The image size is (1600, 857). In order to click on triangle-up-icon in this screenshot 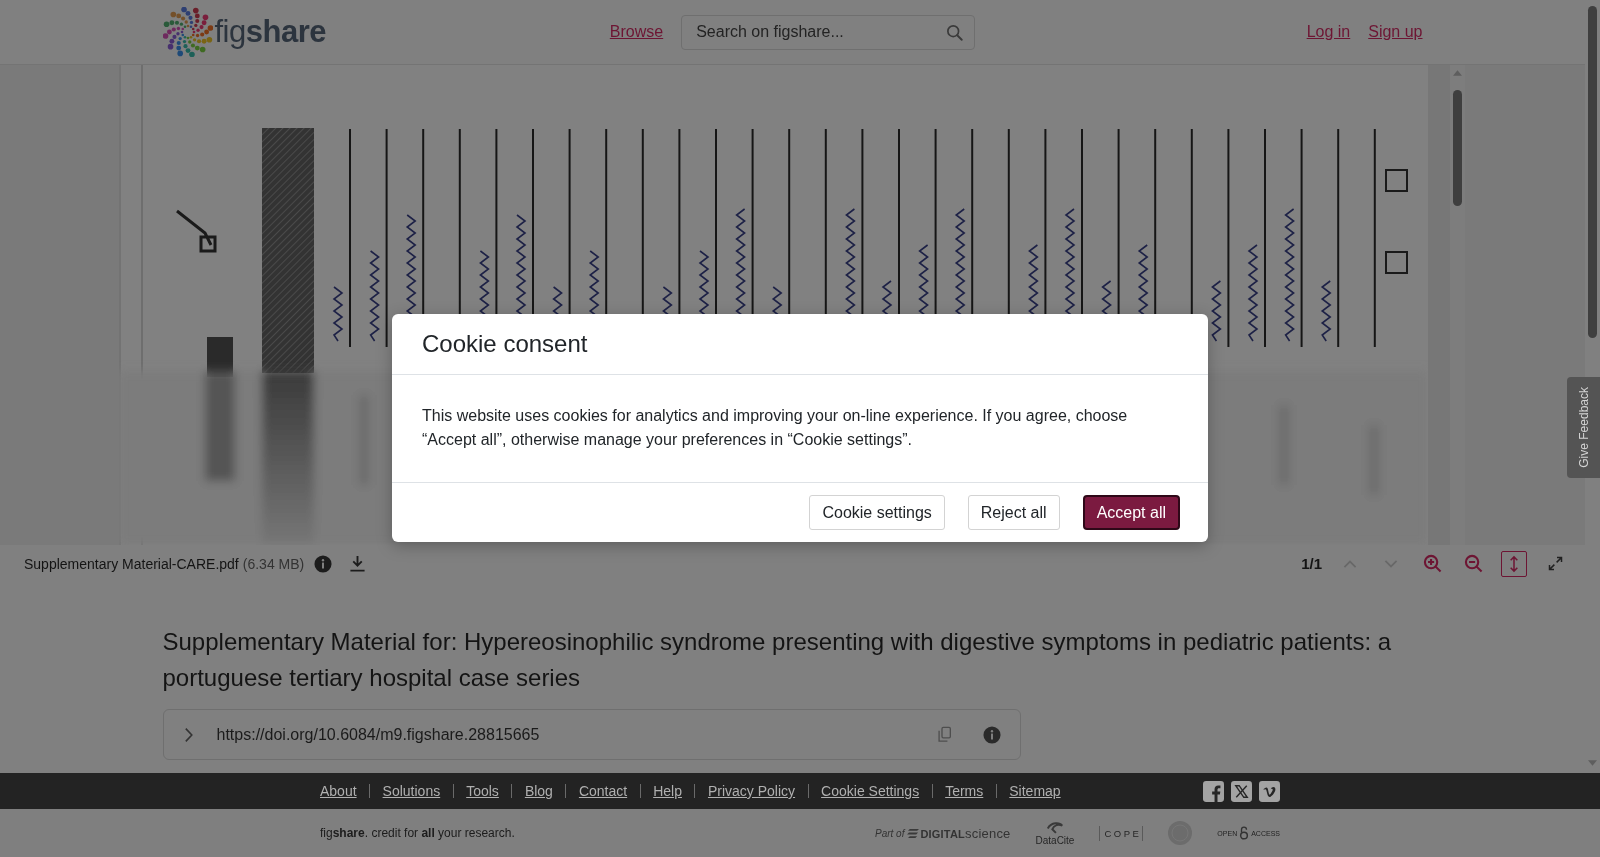, I will do `click(1457, 73)`.